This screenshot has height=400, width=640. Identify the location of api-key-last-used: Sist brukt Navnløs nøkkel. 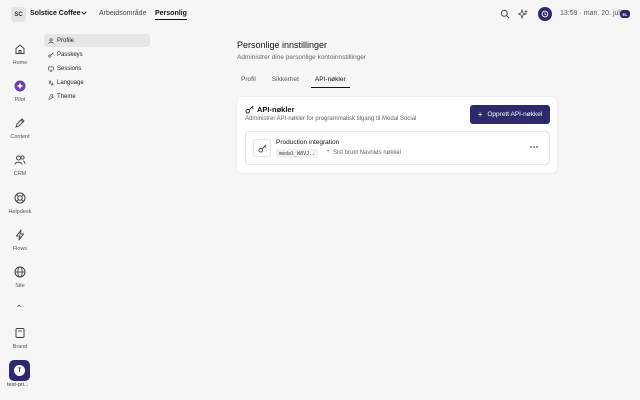
(367, 153).